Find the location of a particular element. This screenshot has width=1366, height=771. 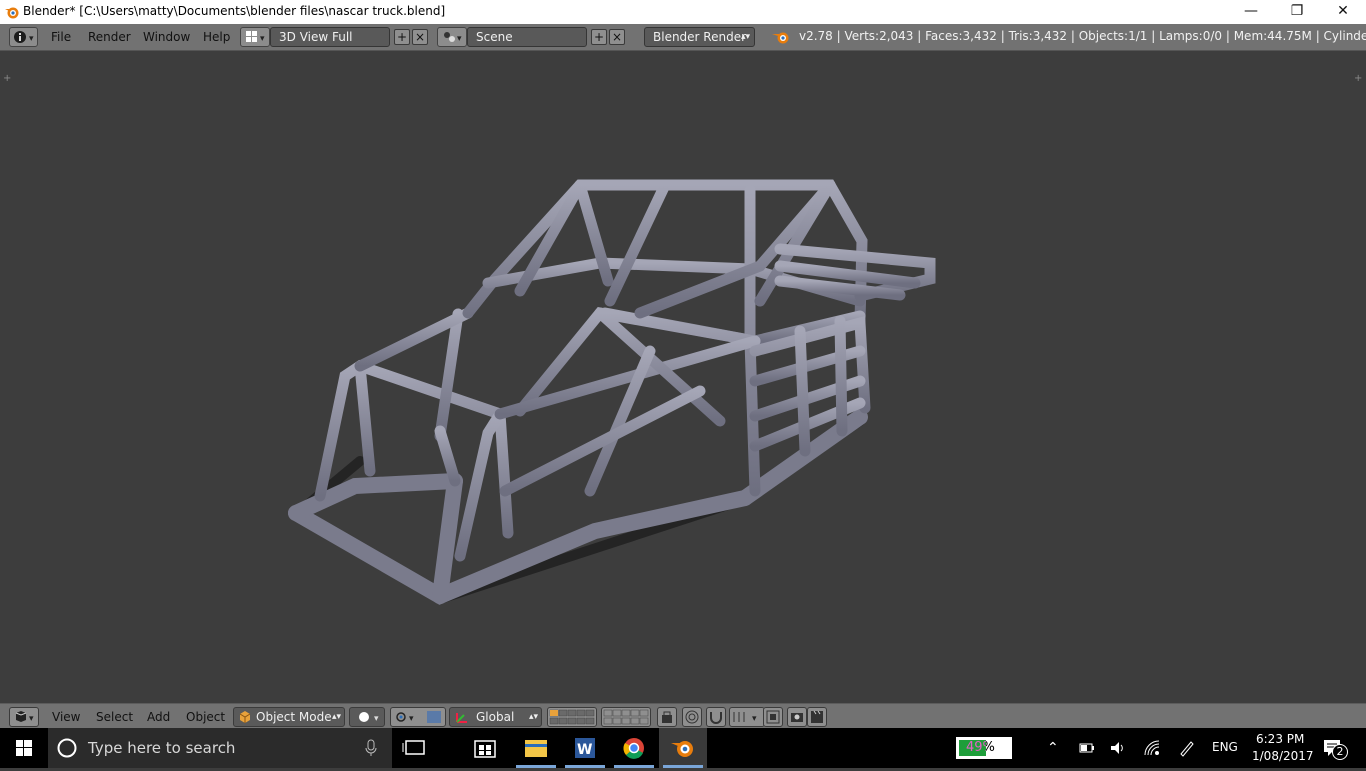

cortana-circle-icon is located at coordinates (67, 748).